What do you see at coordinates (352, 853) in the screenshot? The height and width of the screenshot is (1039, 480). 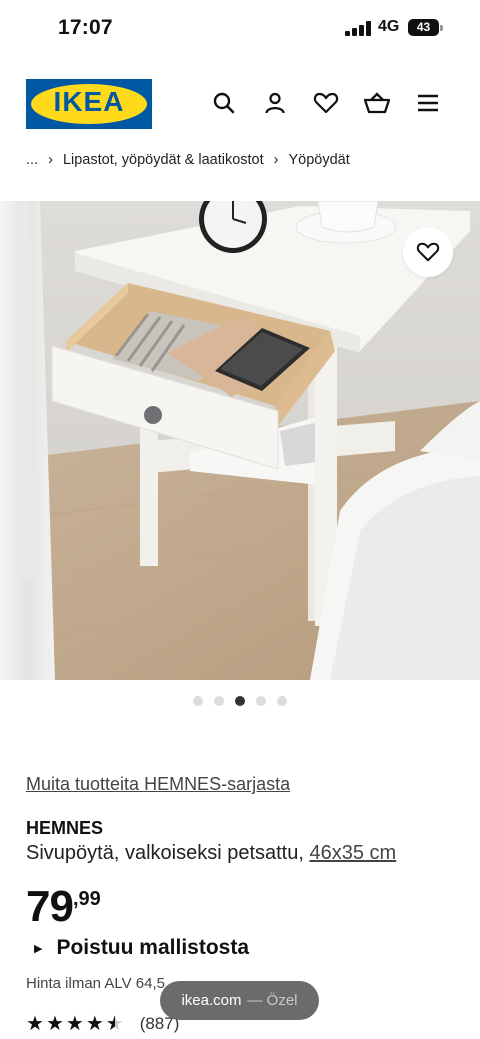 I see `size-link: 46x35 cm` at bounding box center [352, 853].